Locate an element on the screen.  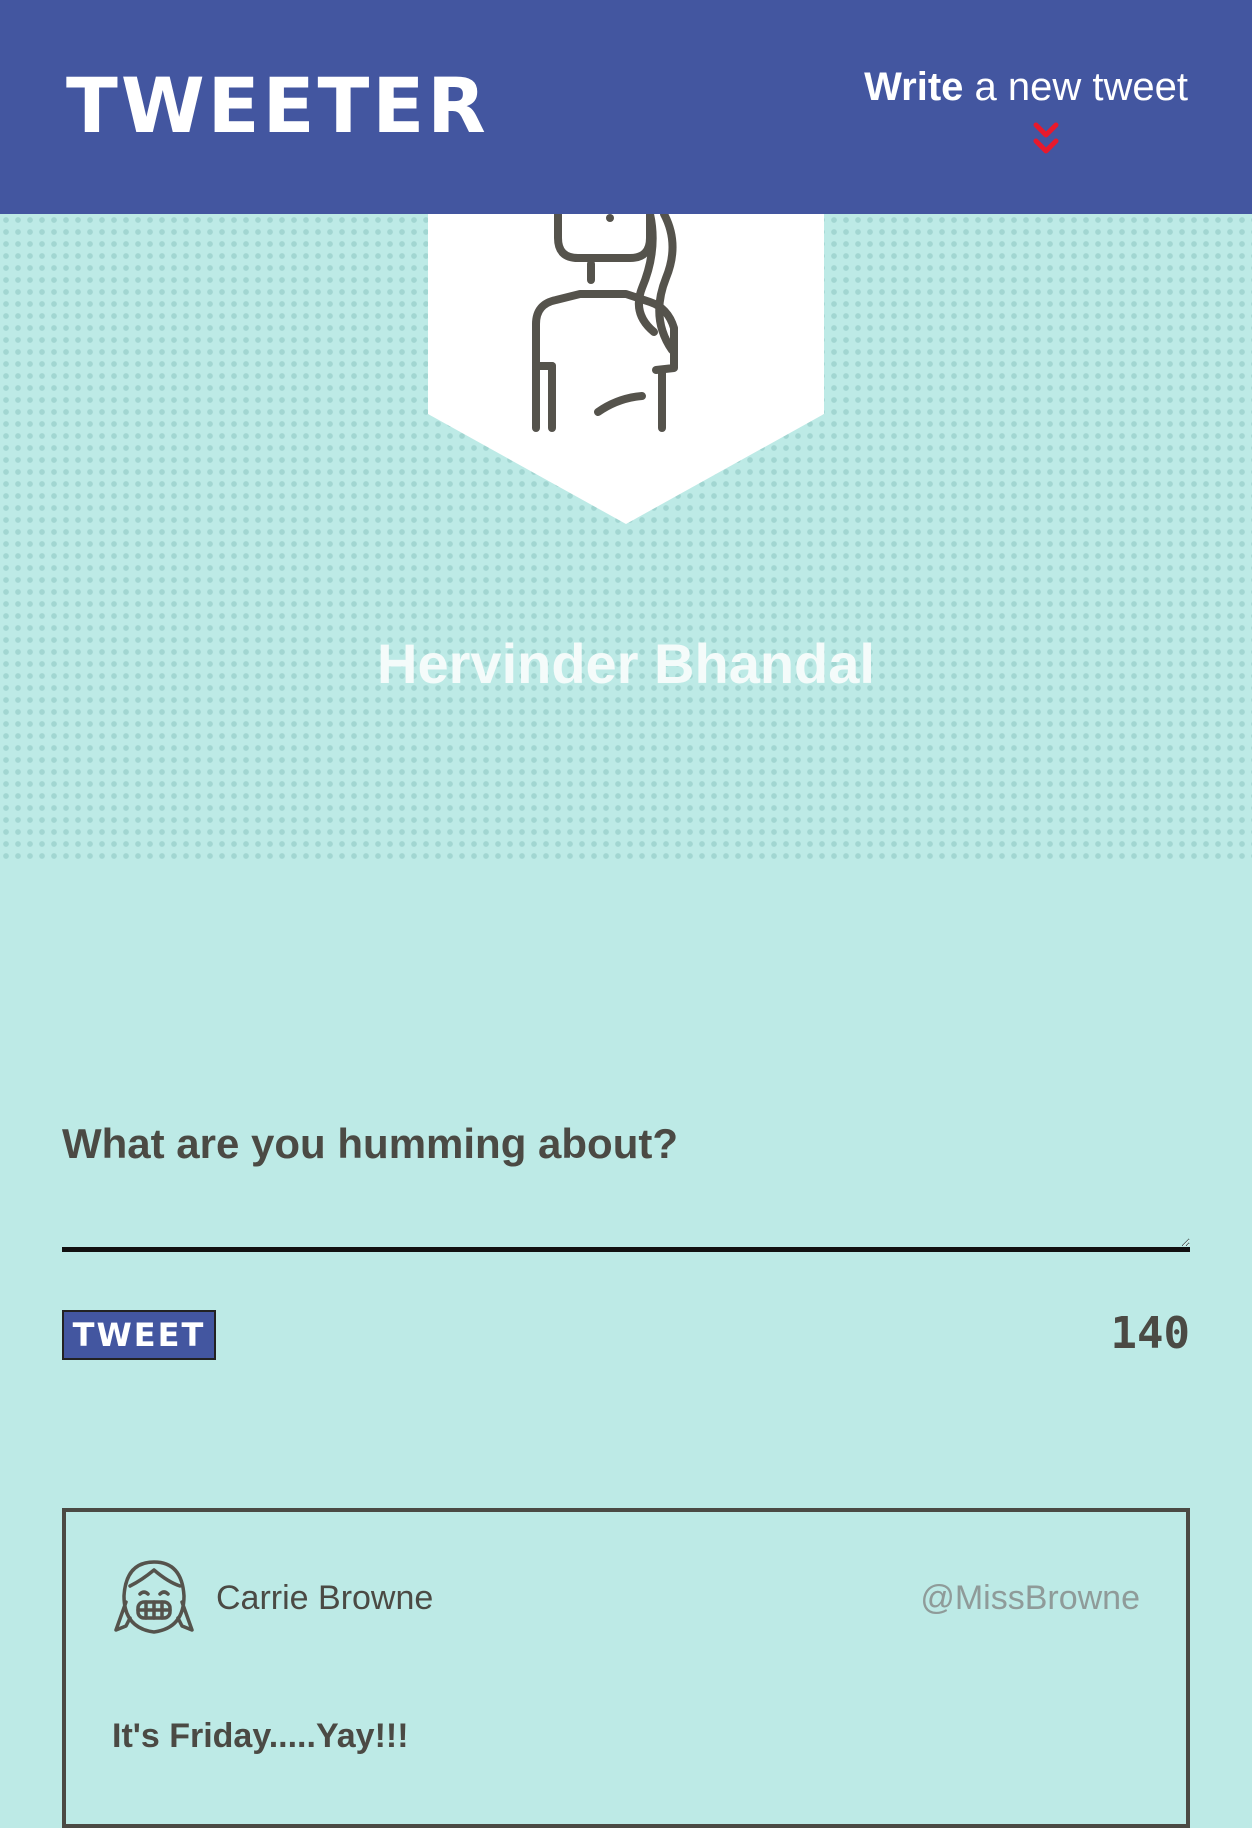
character-counter: 140 is located at coordinates (1150, 1333).